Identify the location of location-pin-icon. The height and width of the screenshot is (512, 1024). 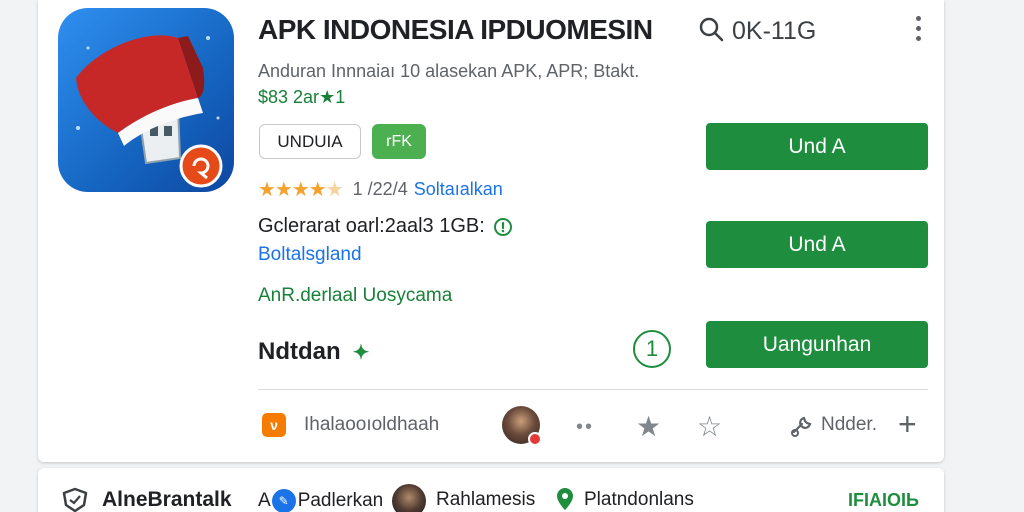
(565, 499).